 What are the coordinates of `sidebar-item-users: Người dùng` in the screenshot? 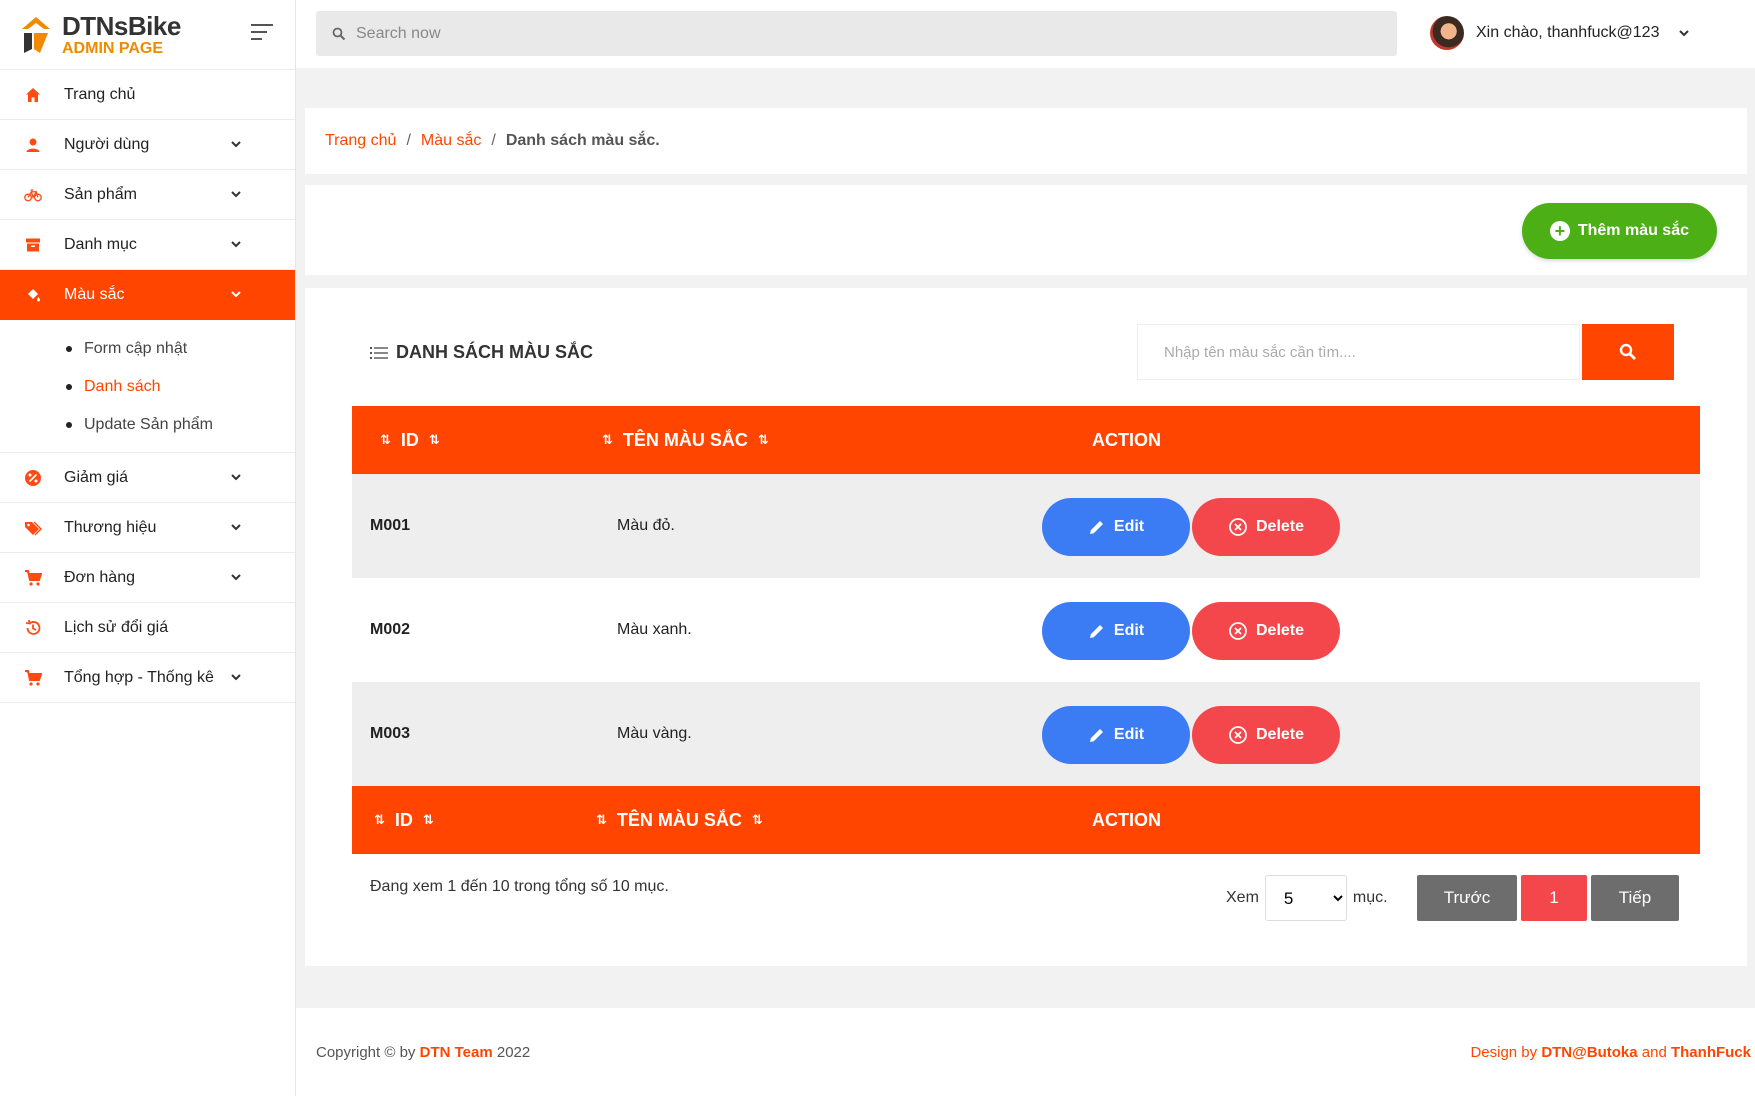 It's located at (147, 145).